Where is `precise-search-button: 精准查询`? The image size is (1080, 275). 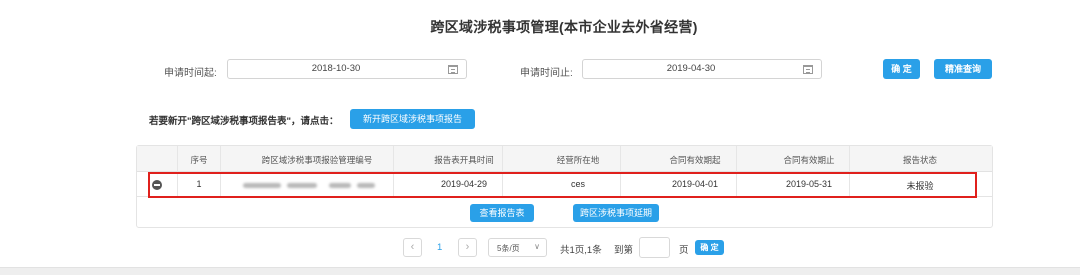 precise-search-button: 精准查询 is located at coordinates (963, 69).